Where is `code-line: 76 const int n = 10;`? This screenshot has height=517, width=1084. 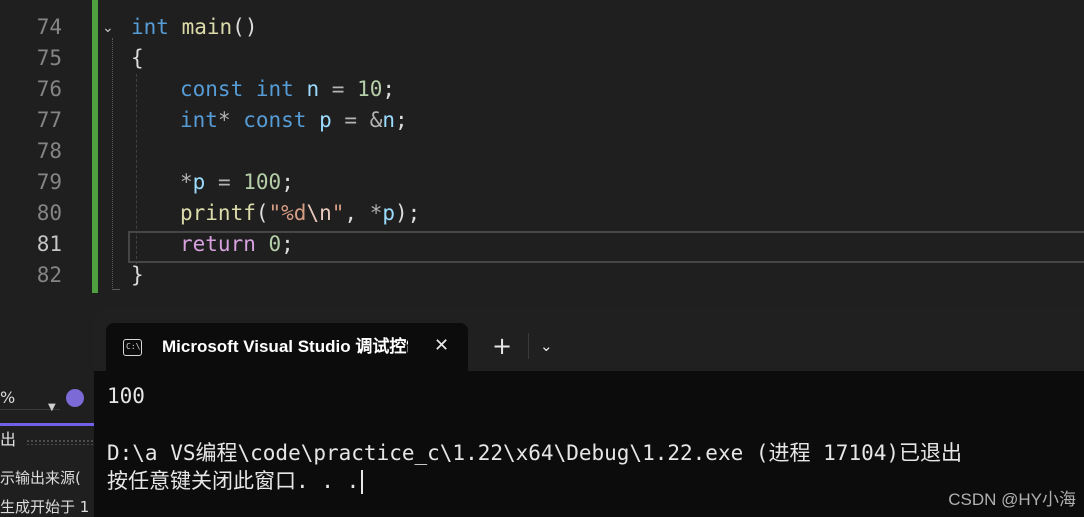 code-line: 76 const int n = 10; is located at coordinates (542, 89).